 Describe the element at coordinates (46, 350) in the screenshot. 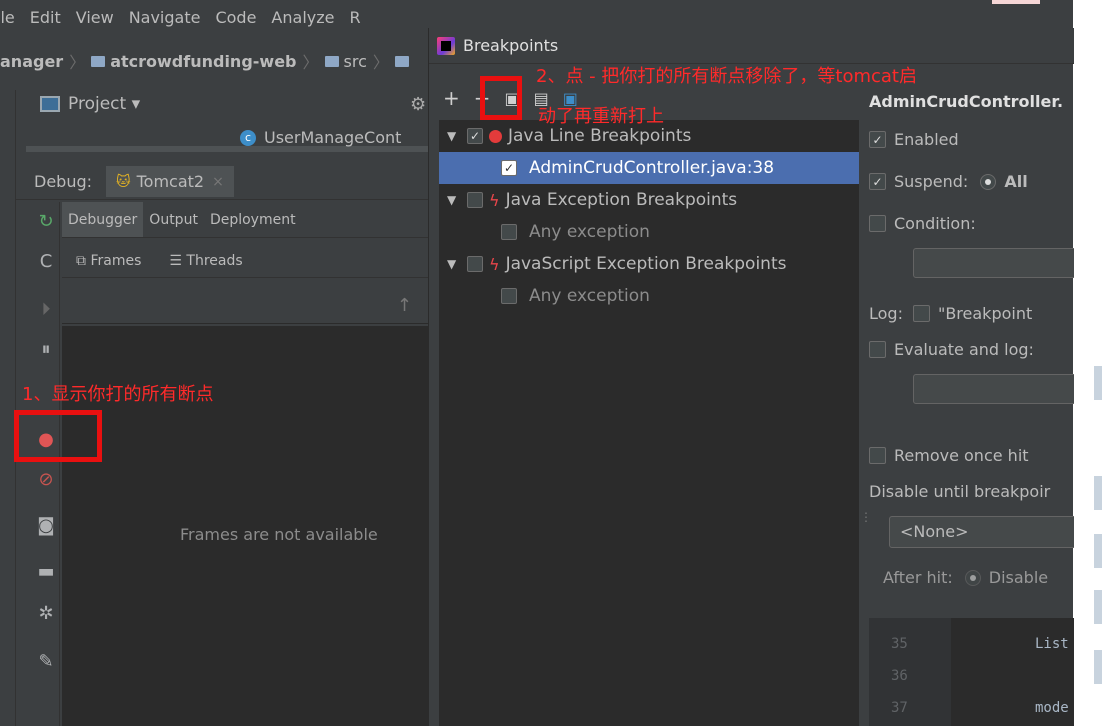

I see `pause-icon: ⏸` at that location.